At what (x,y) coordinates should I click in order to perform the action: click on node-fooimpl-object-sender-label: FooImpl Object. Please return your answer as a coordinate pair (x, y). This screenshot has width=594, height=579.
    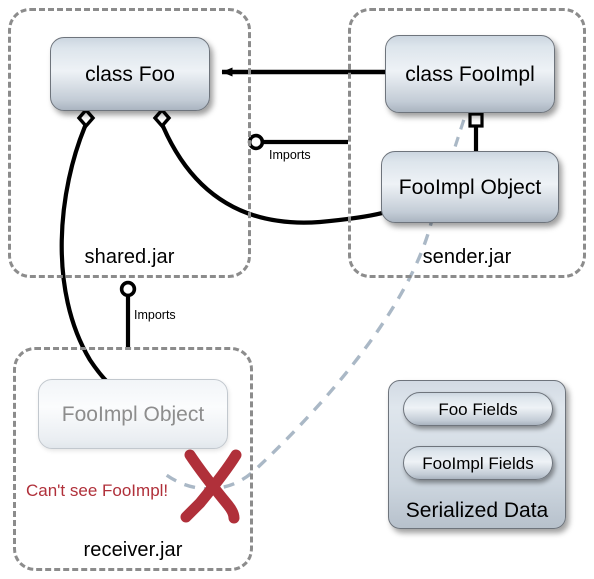
    Looking at the image, I should click on (470, 187).